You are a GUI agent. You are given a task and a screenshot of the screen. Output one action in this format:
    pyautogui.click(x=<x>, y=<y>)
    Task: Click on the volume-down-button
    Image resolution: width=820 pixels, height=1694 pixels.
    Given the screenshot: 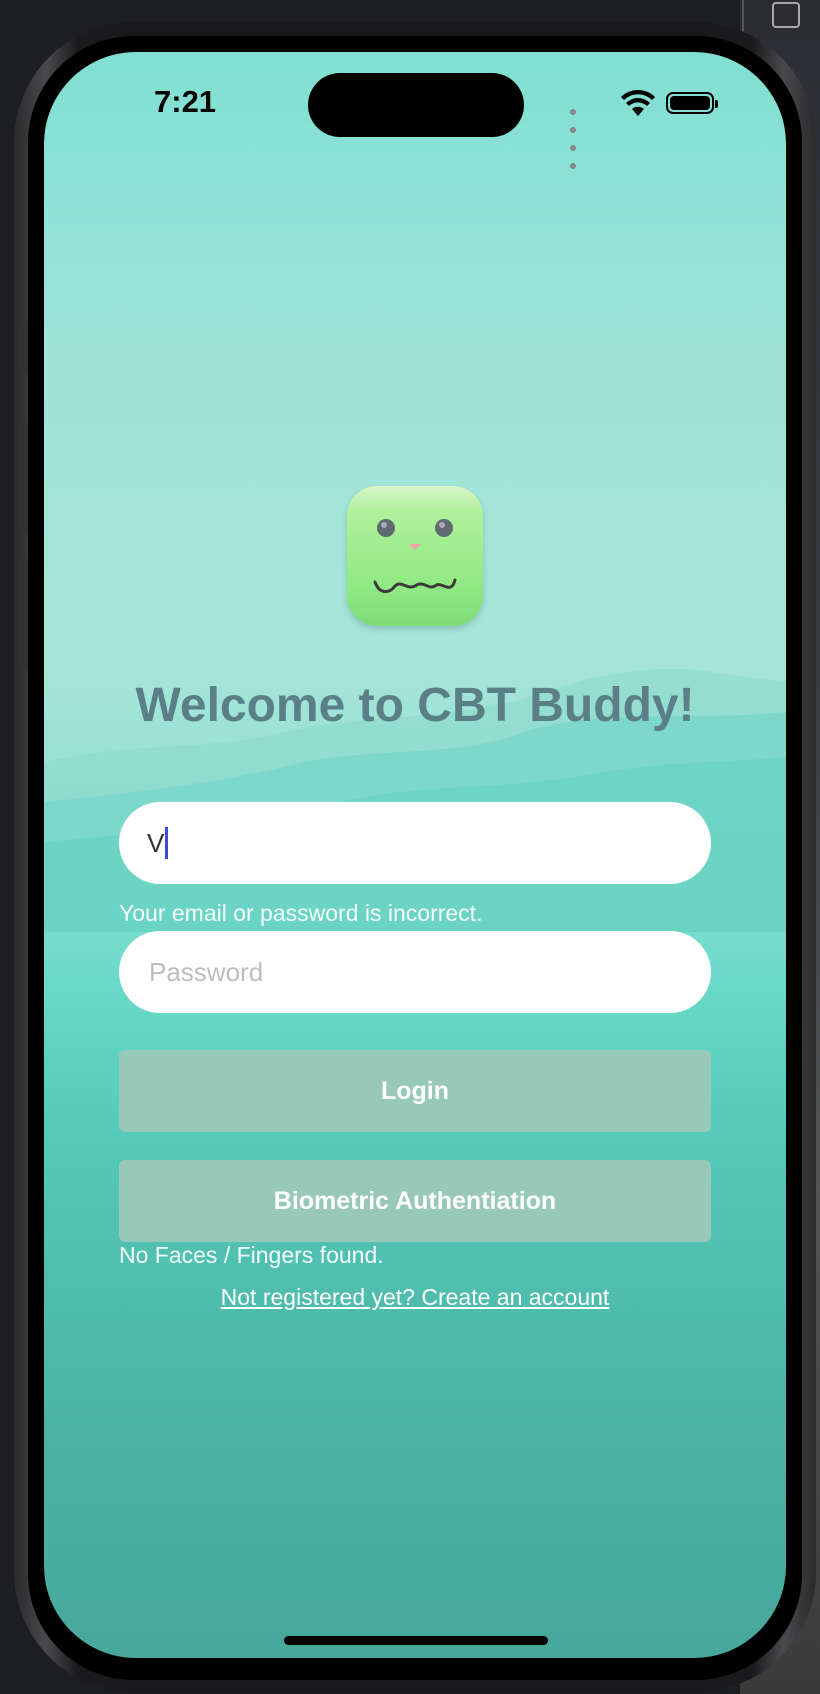 What is the action you would take?
    pyautogui.click(x=24, y=613)
    